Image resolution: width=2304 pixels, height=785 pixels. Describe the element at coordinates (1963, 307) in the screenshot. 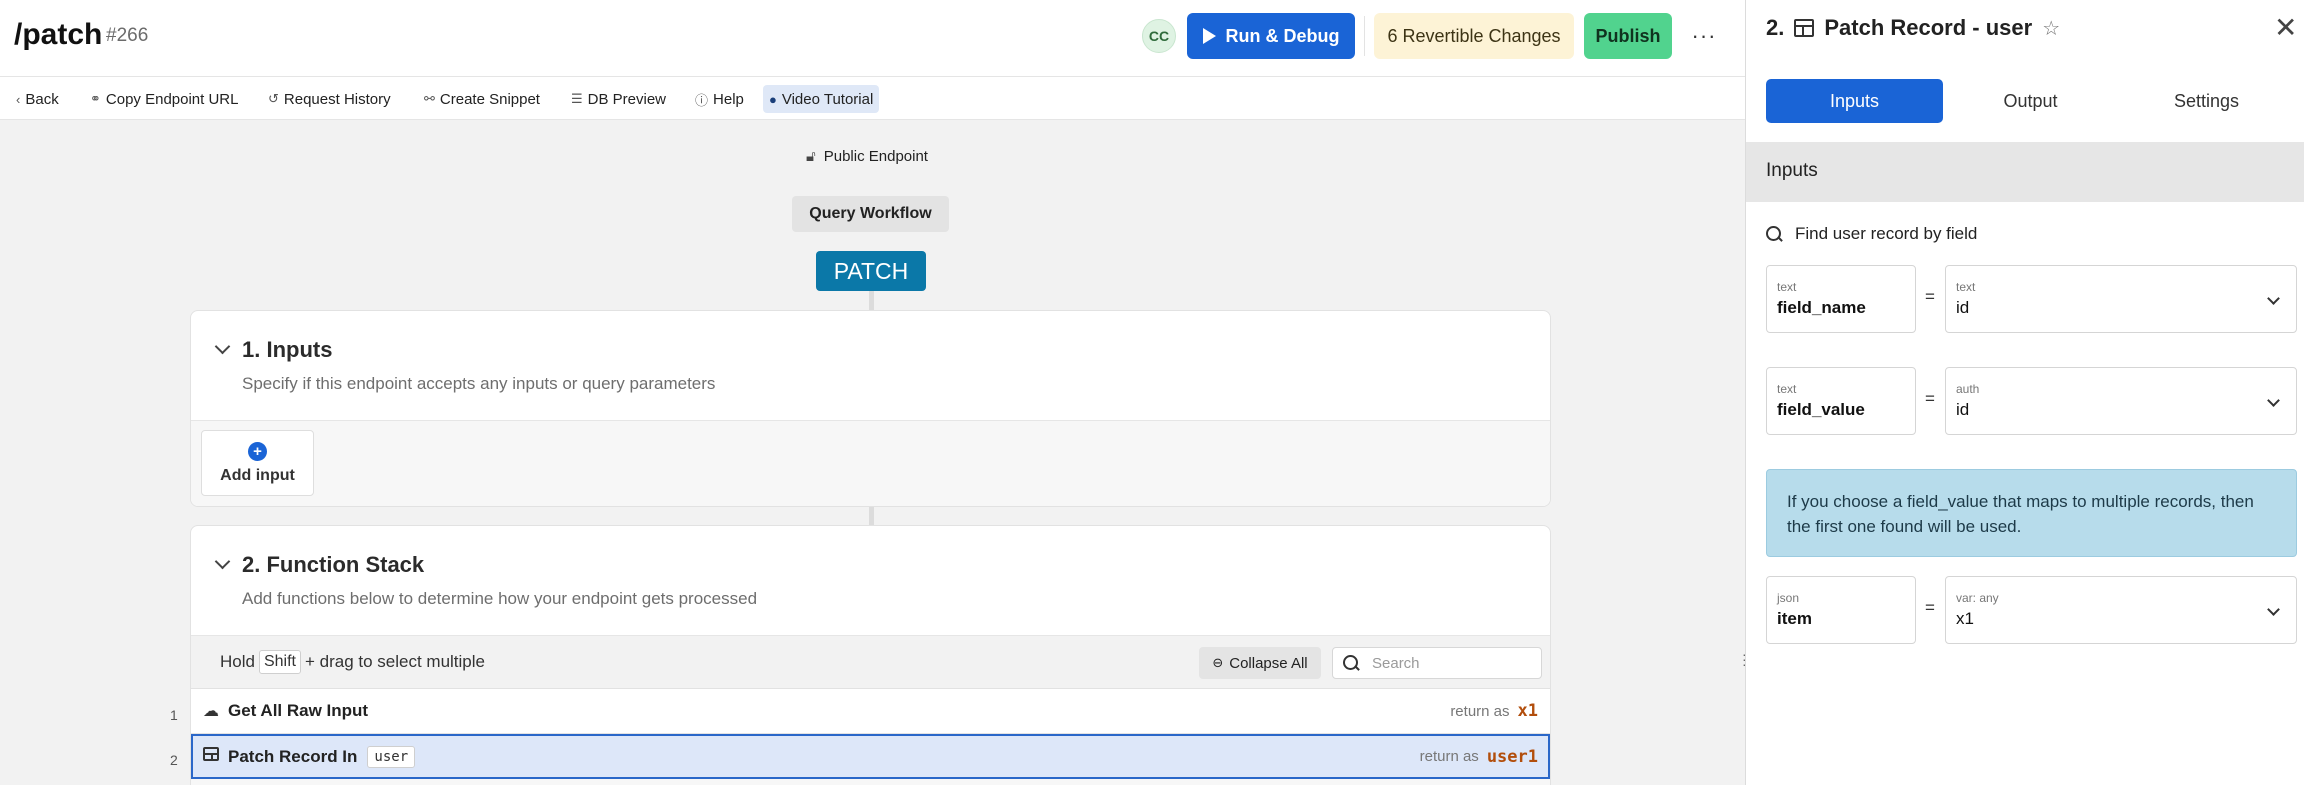

I see `value-text: id` at that location.